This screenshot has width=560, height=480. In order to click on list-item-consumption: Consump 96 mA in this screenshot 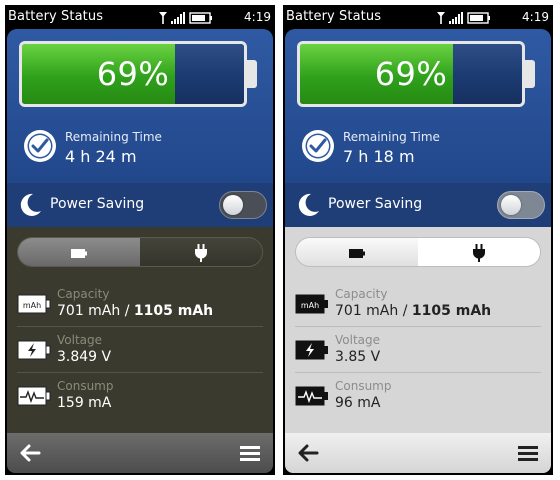, I will do `click(418, 396)`.